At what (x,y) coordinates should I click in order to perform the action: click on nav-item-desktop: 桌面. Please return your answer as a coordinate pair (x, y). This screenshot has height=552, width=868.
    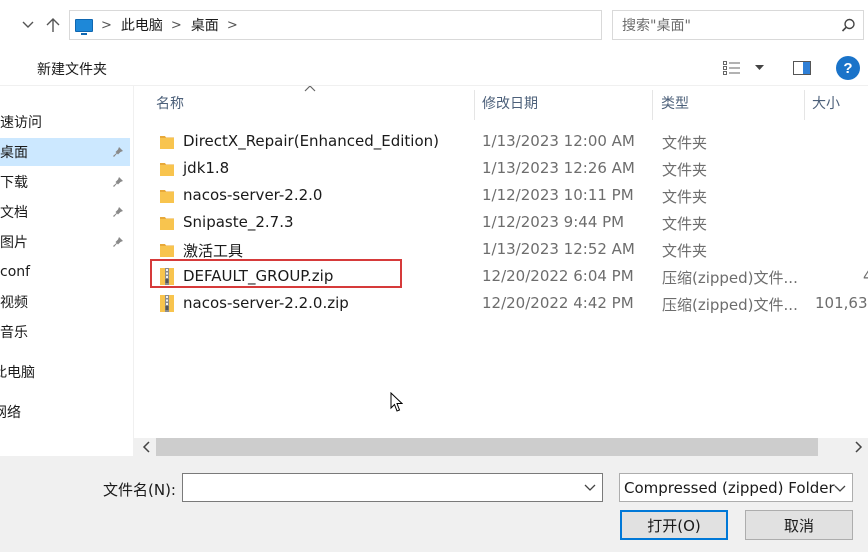
    Looking at the image, I should click on (65, 152).